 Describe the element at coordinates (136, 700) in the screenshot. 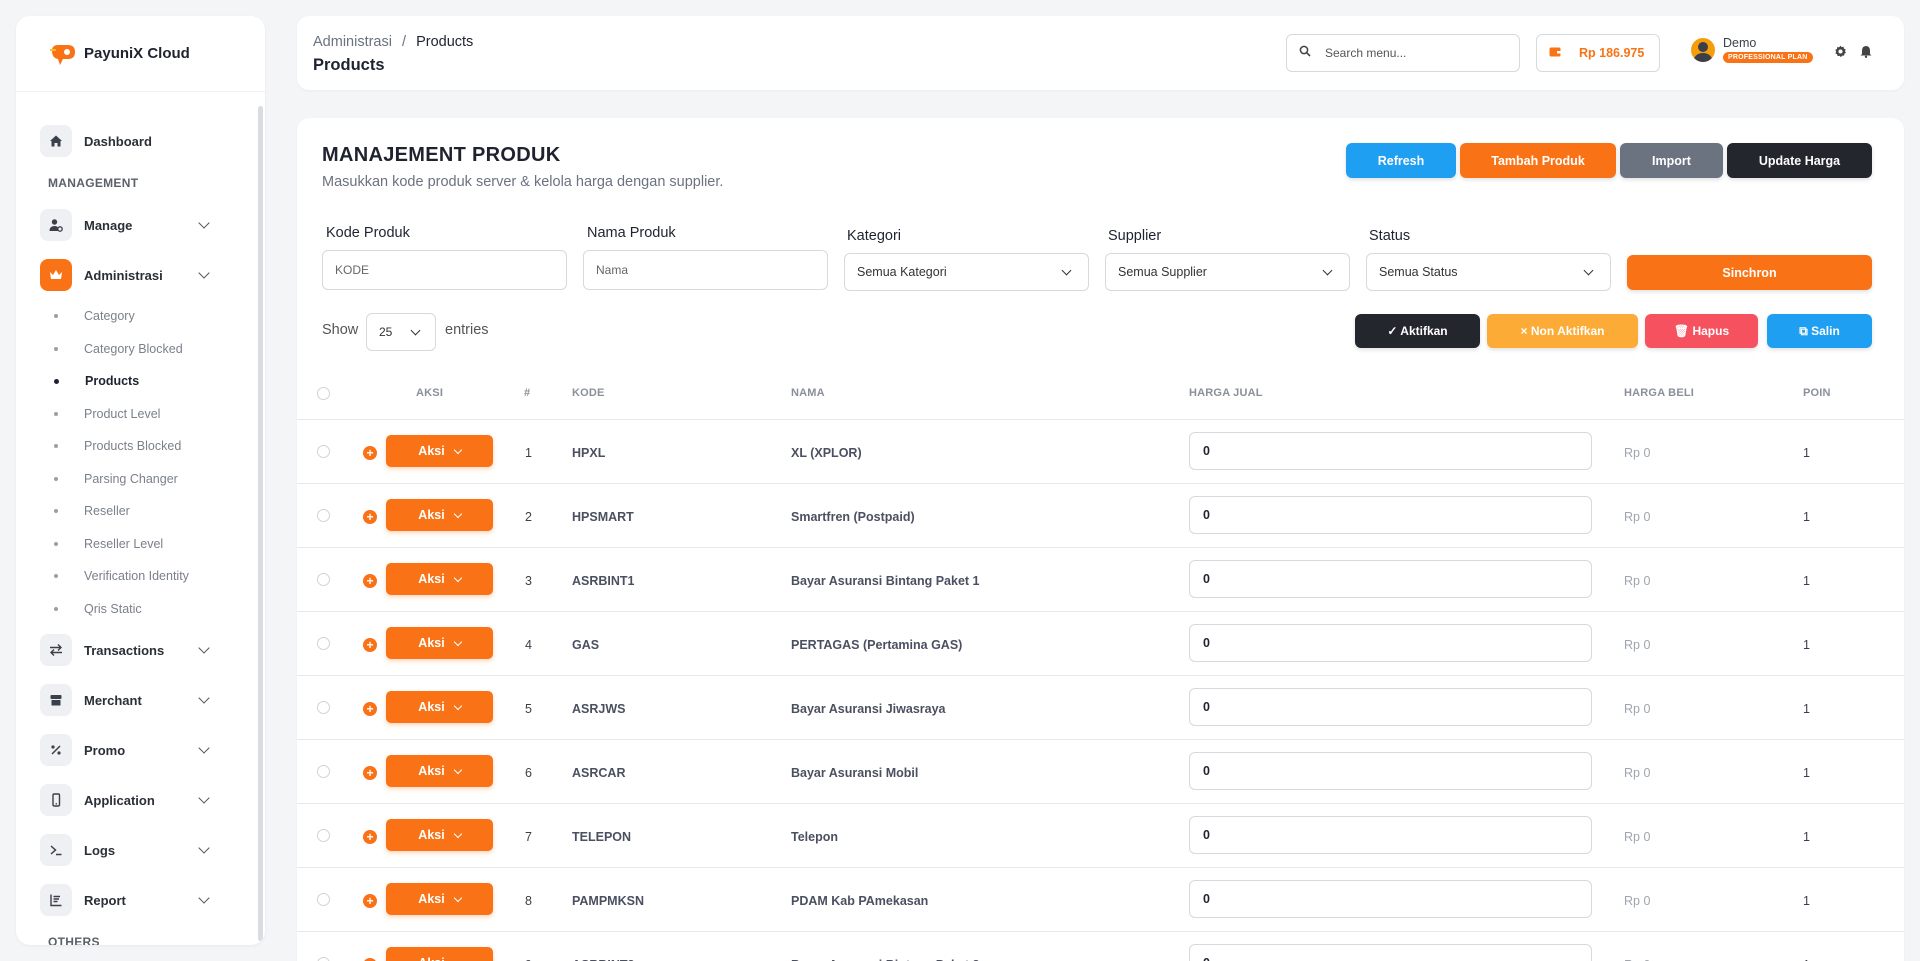

I see `sidebar-item-merchant: Merchant` at that location.